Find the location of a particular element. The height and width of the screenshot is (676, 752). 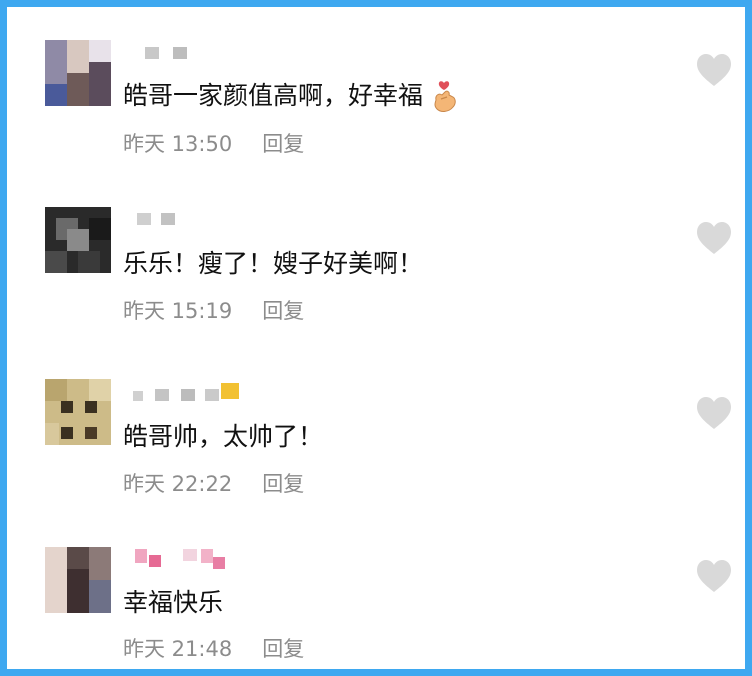

comment-text: 乐乐！瘦了！嫂子好美啊！ is located at coordinates (273, 263).